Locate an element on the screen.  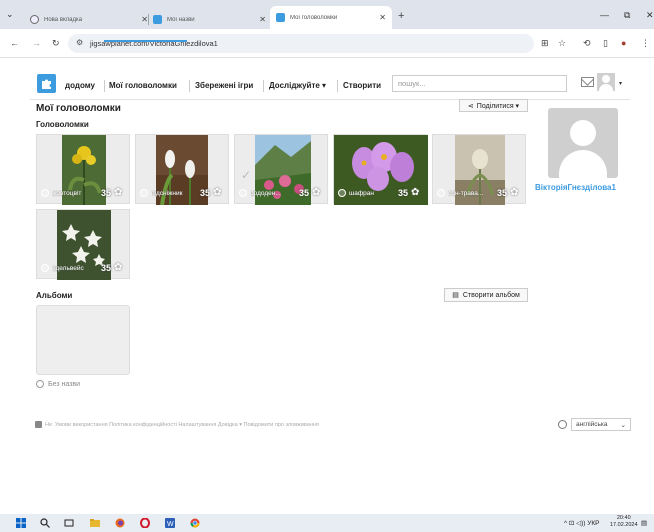
puzzle-tile: ✓ рододен... 35 ✿ is located at coordinates (281, 169).